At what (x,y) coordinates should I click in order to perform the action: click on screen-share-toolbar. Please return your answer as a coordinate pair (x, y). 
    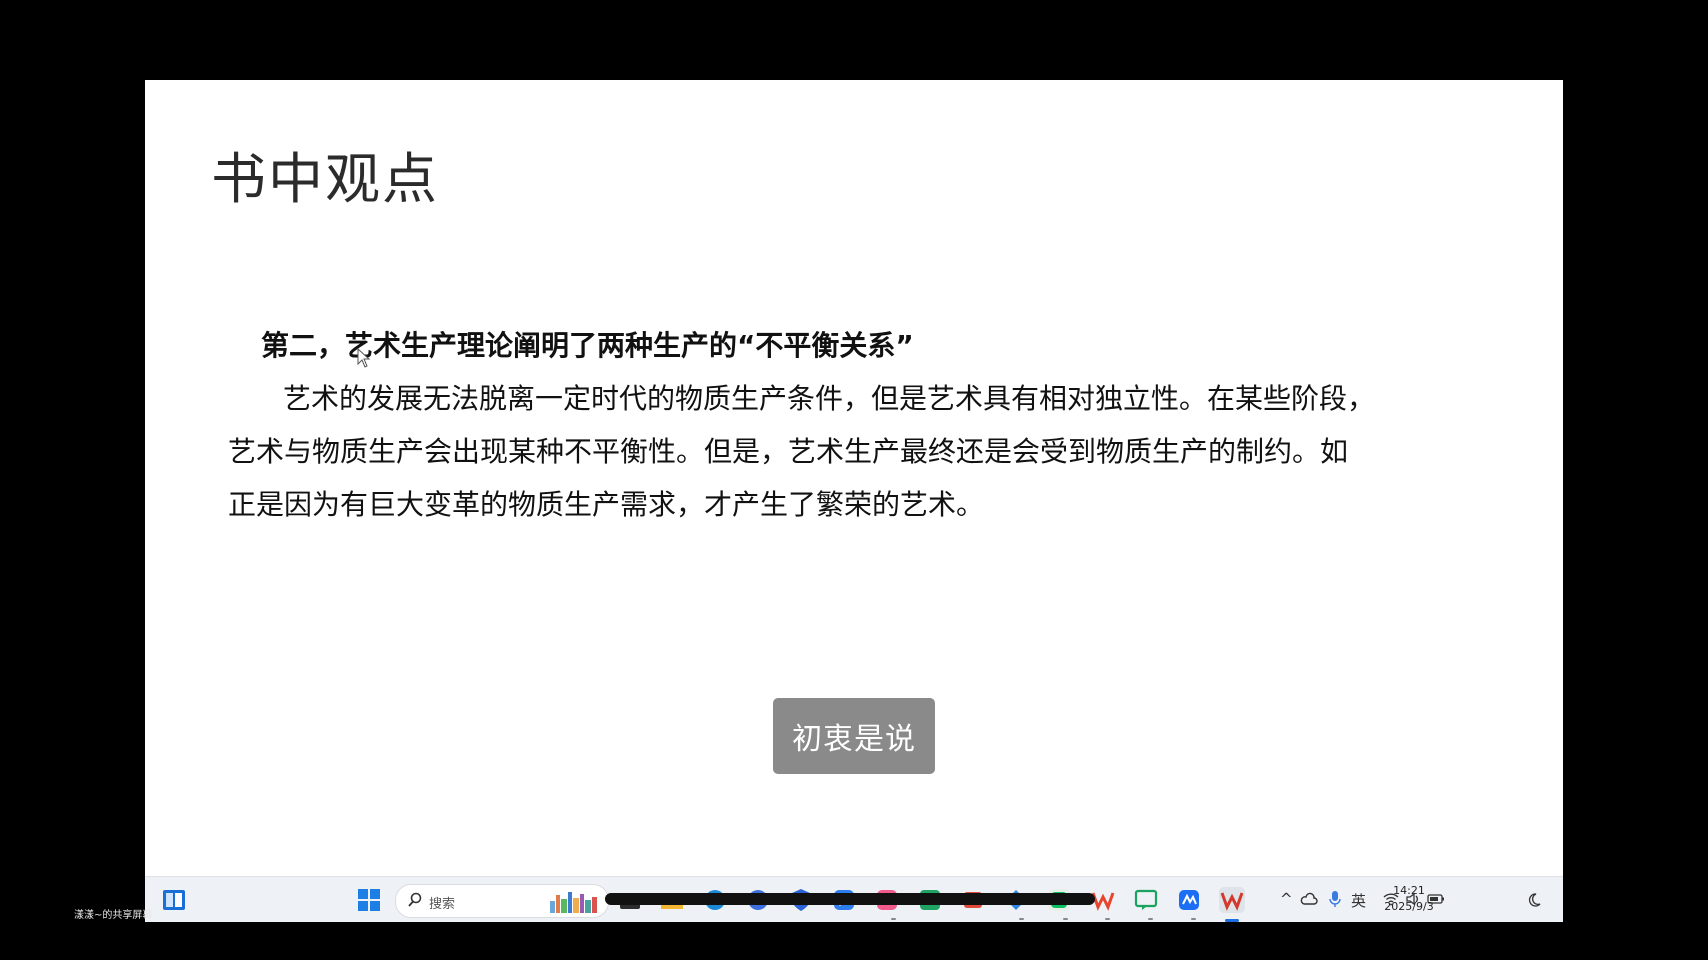
    Looking at the image, I should click on (850, 899).